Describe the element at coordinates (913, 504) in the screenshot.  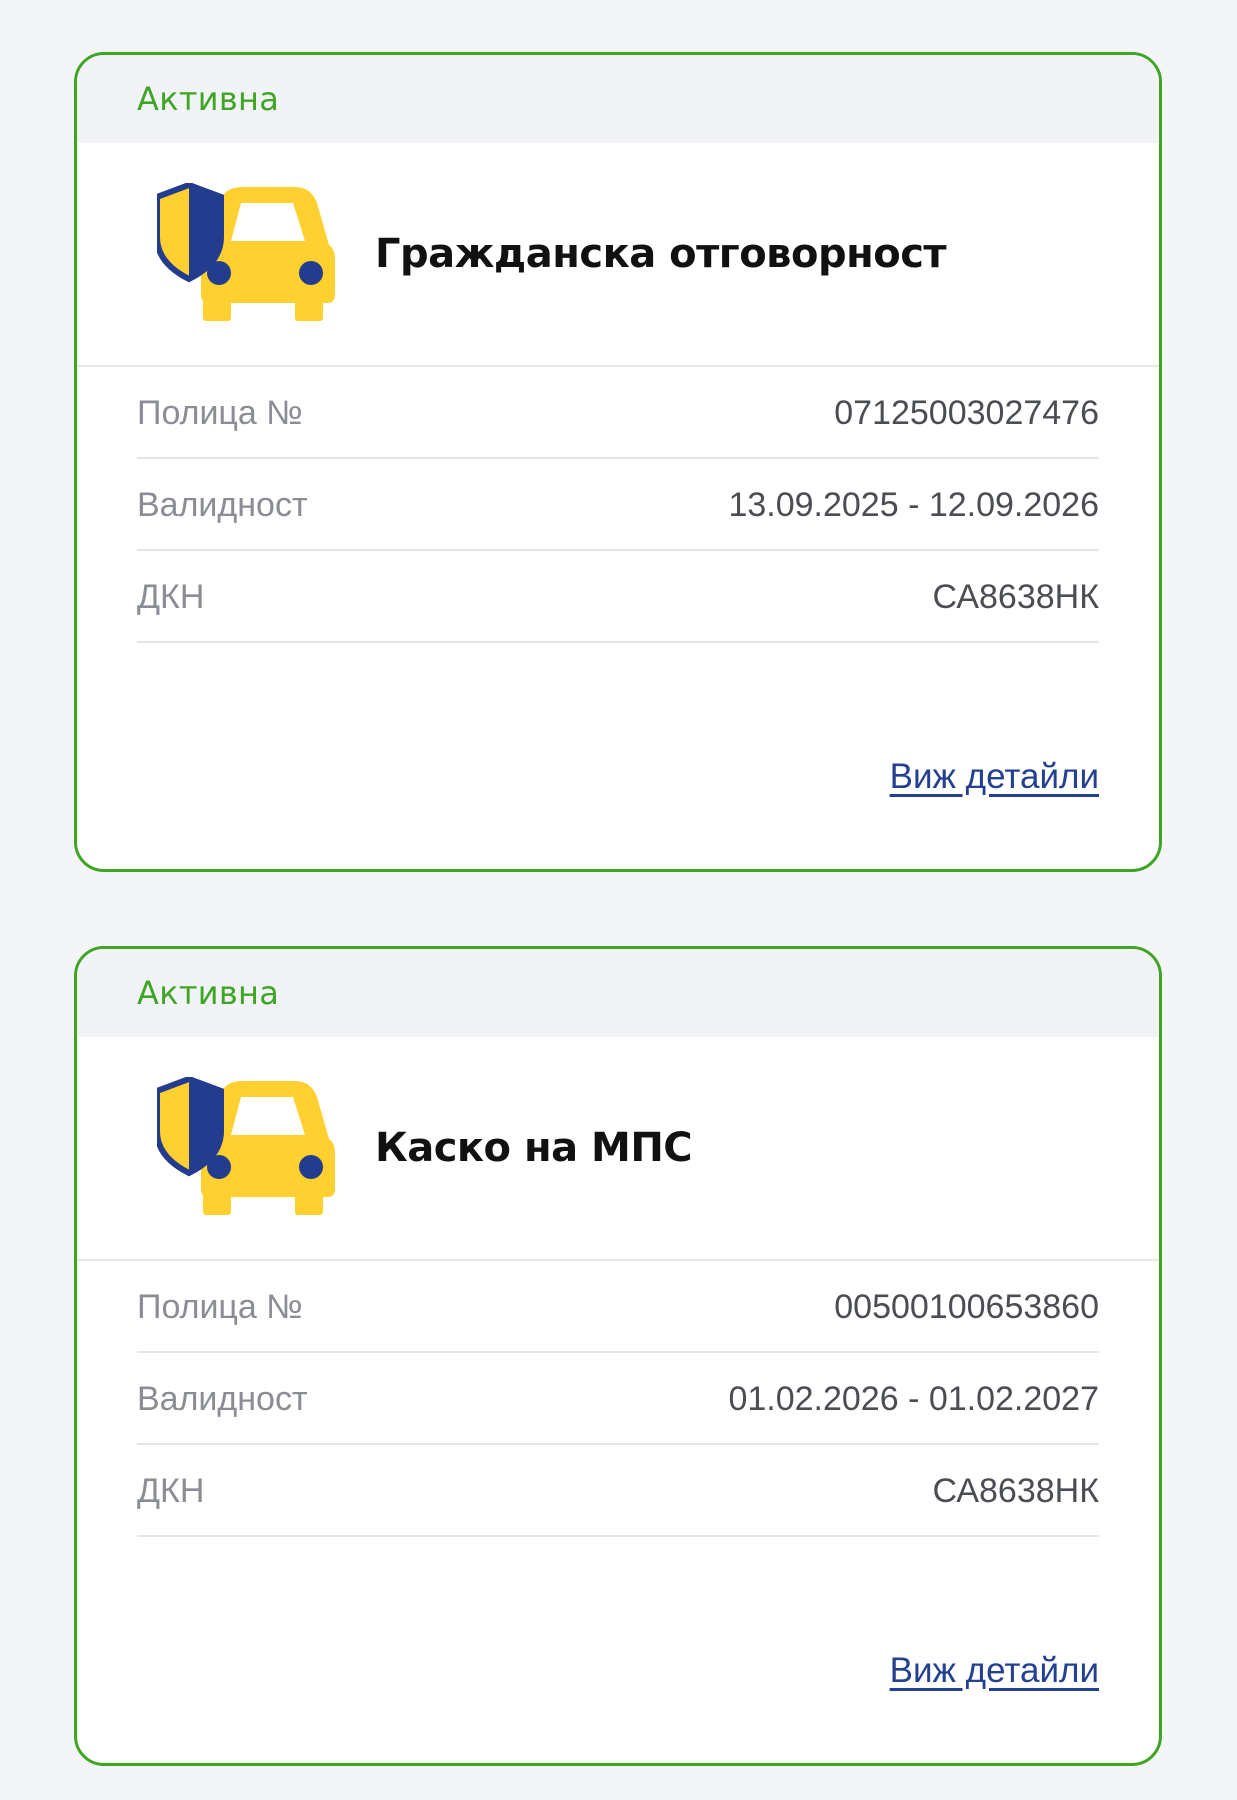
I see `detail-value: 13.09.2025 - 12.09.2026` at that location.